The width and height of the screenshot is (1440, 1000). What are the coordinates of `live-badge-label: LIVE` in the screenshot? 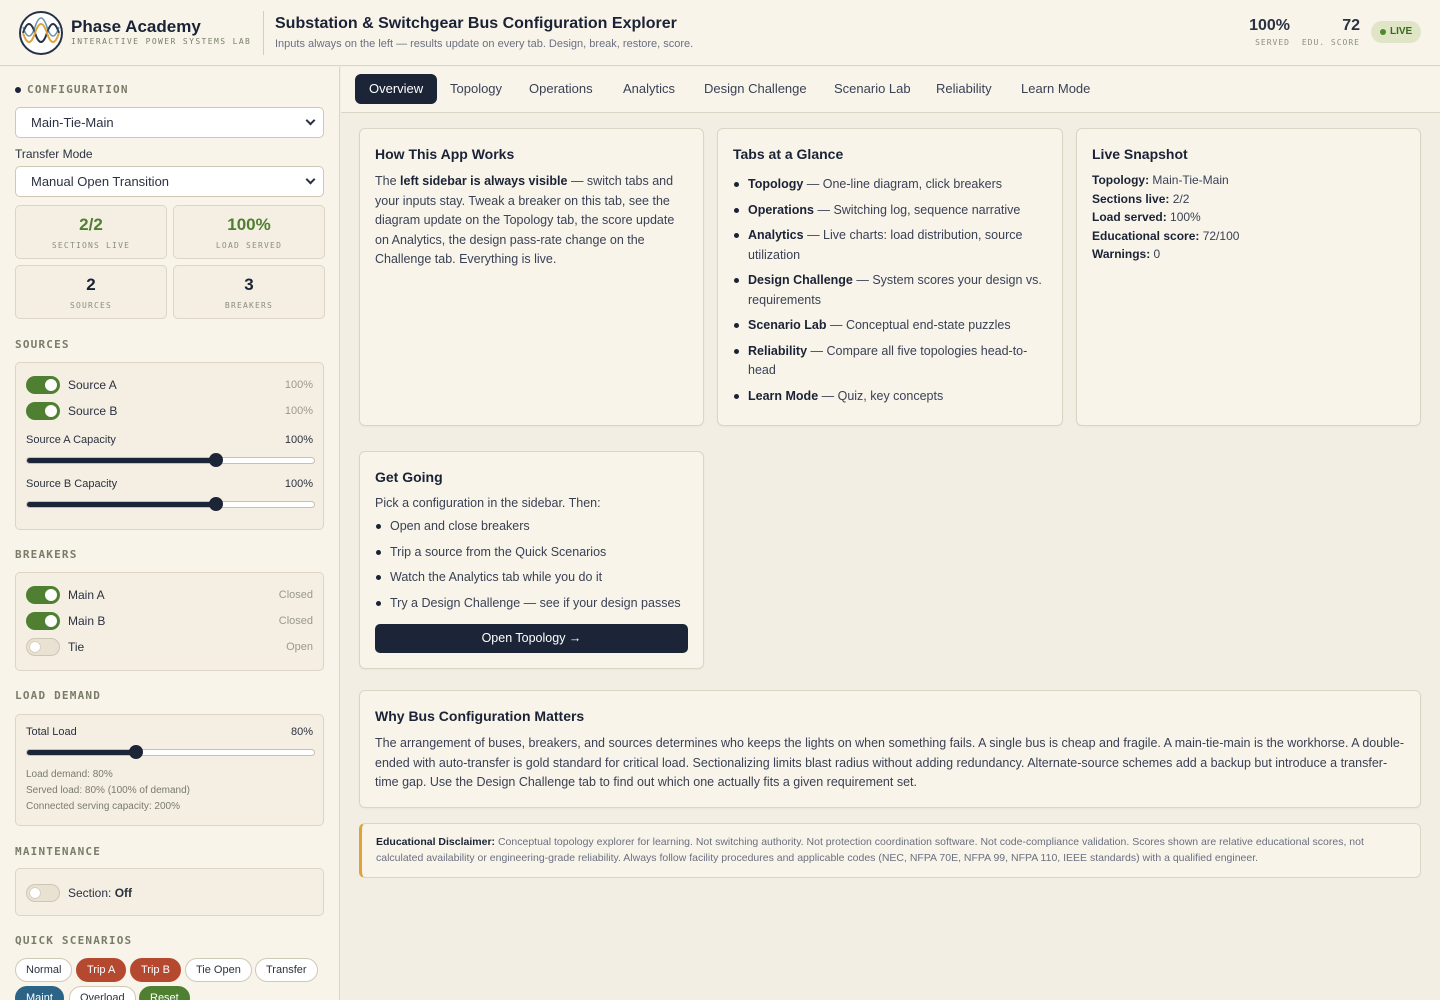 It's located at (1401, 31).